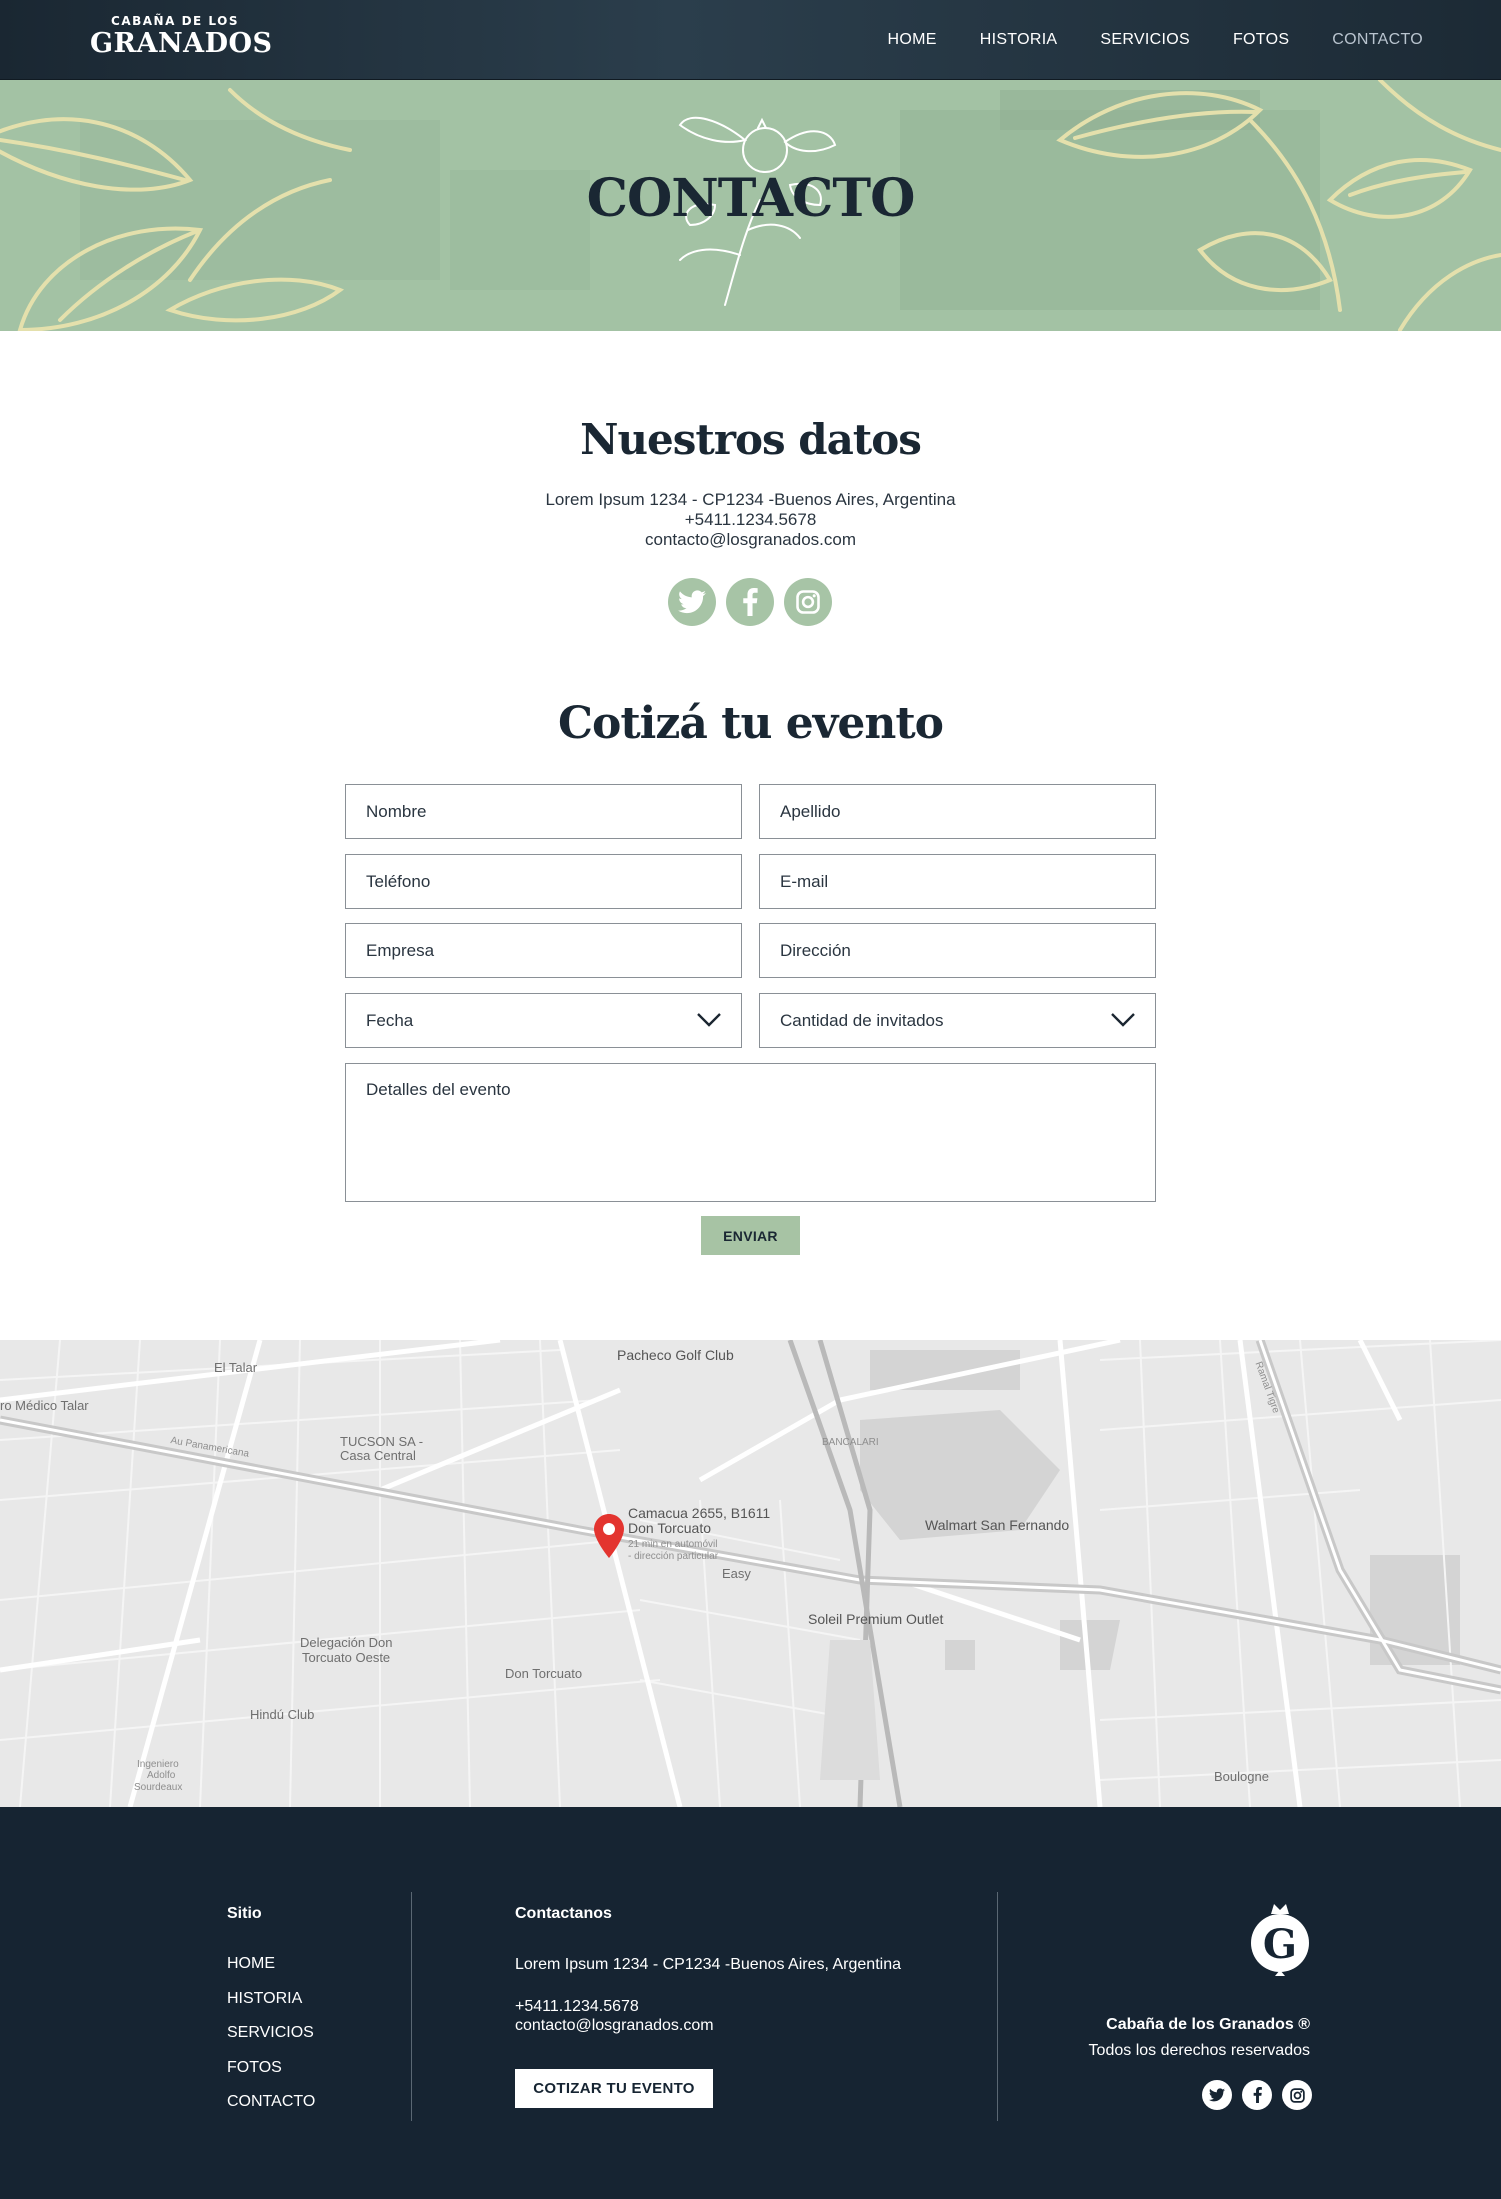 Image resolution: width=1501 pixels, height=2199 pixels. Describe the element at coordinates (957, 950) in the screenshot. I see `direccion-field: Dirección` at that location.